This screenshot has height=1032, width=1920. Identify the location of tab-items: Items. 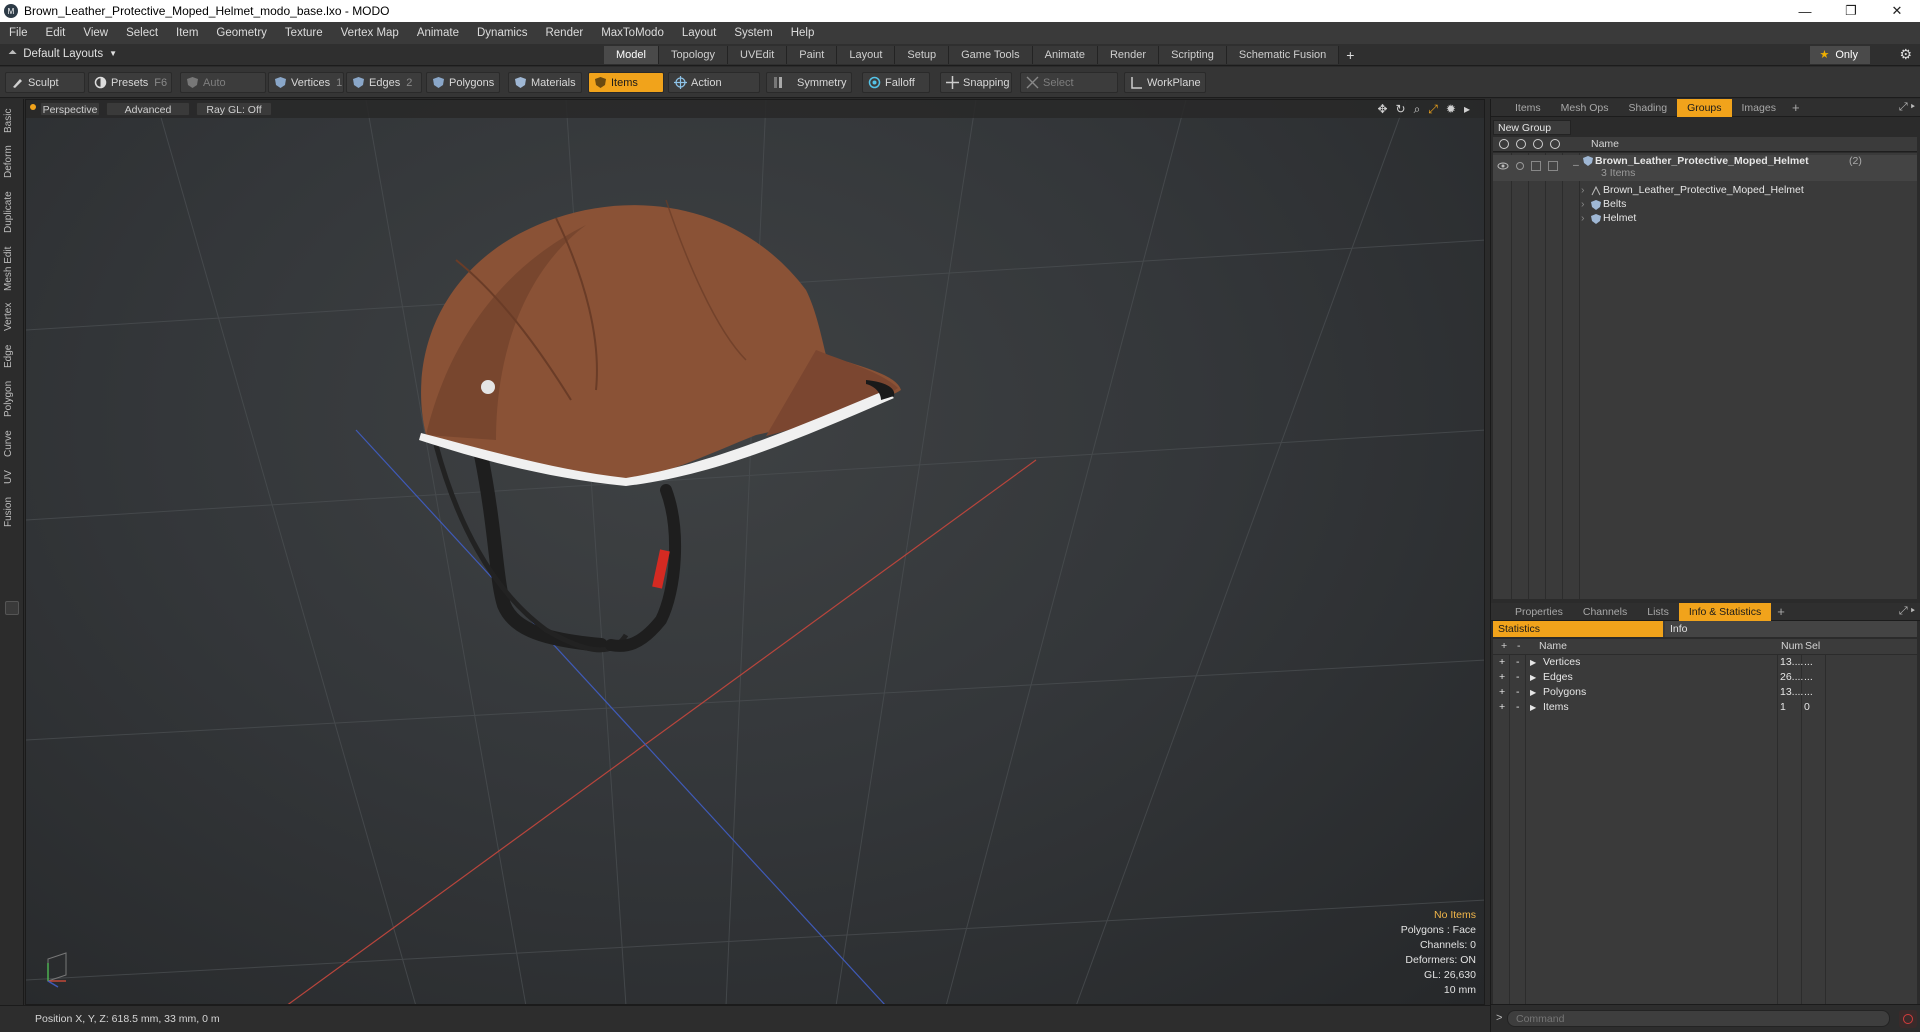
(1528, 108).